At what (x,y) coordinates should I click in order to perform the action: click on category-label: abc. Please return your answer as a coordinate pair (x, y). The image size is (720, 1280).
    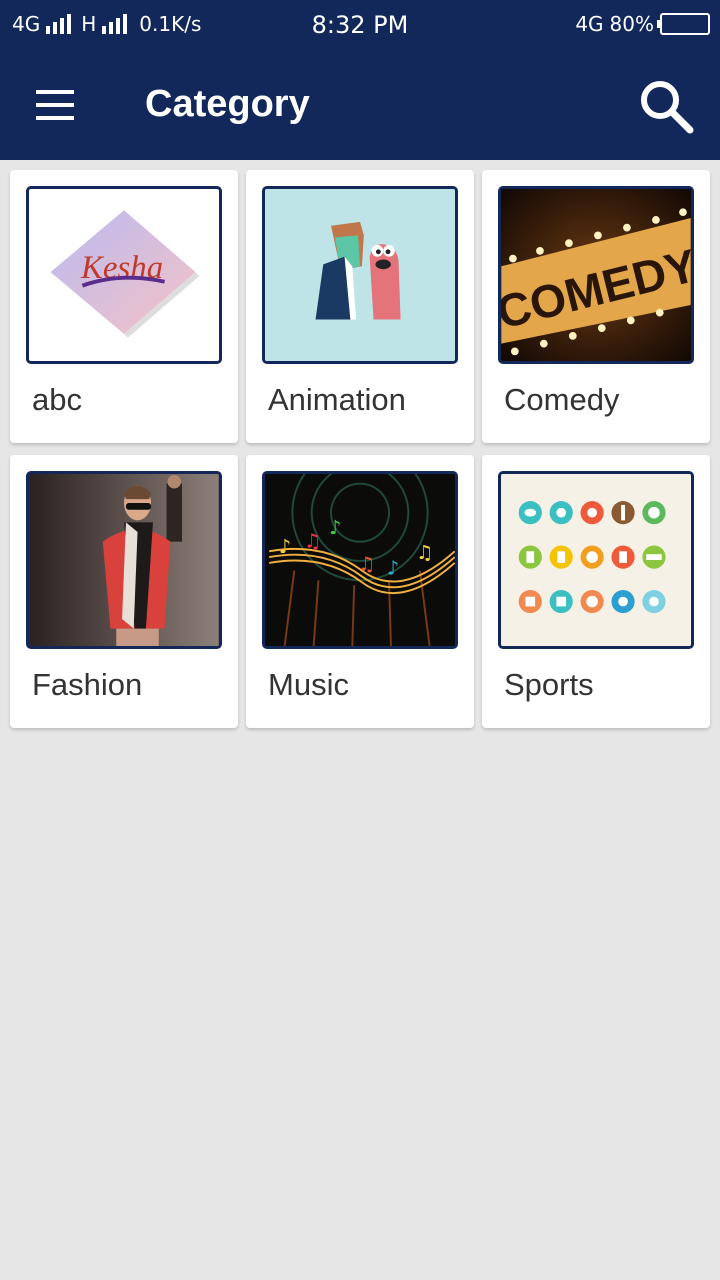
    Looking at the image, I should click on (57, 399).